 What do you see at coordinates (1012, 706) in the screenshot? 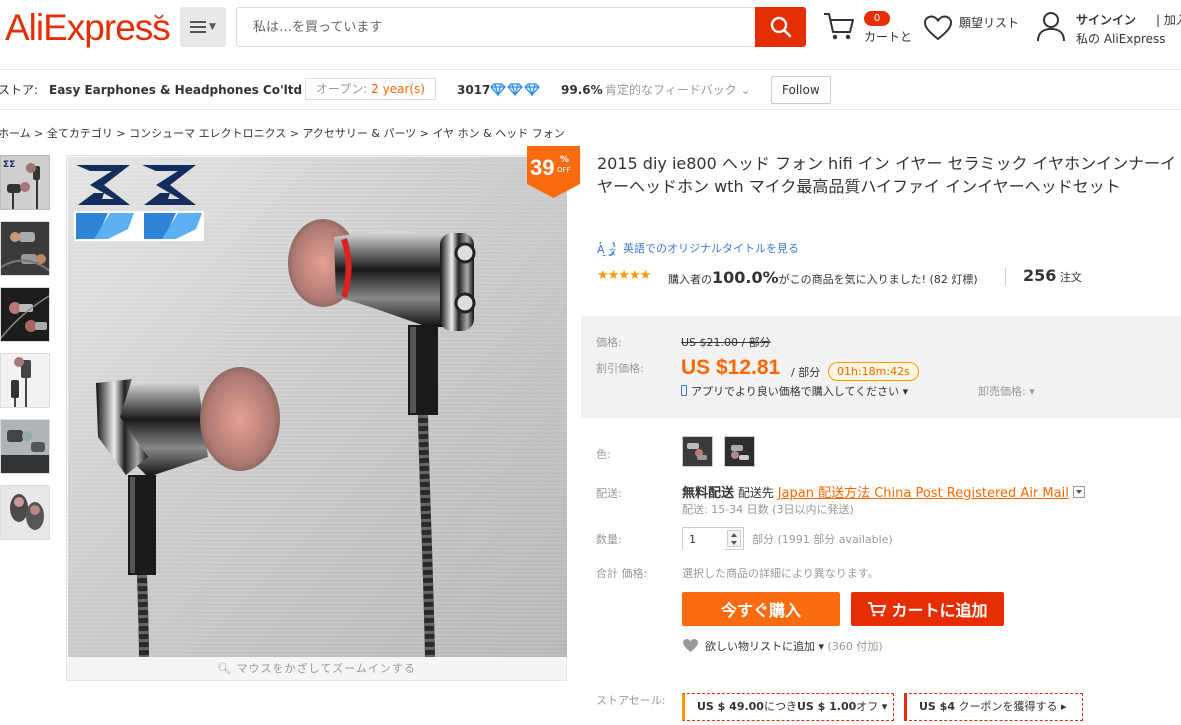
I see `coupon-claim-label: クーポンを獲得する ▸` at bounding box center [1012, 706].